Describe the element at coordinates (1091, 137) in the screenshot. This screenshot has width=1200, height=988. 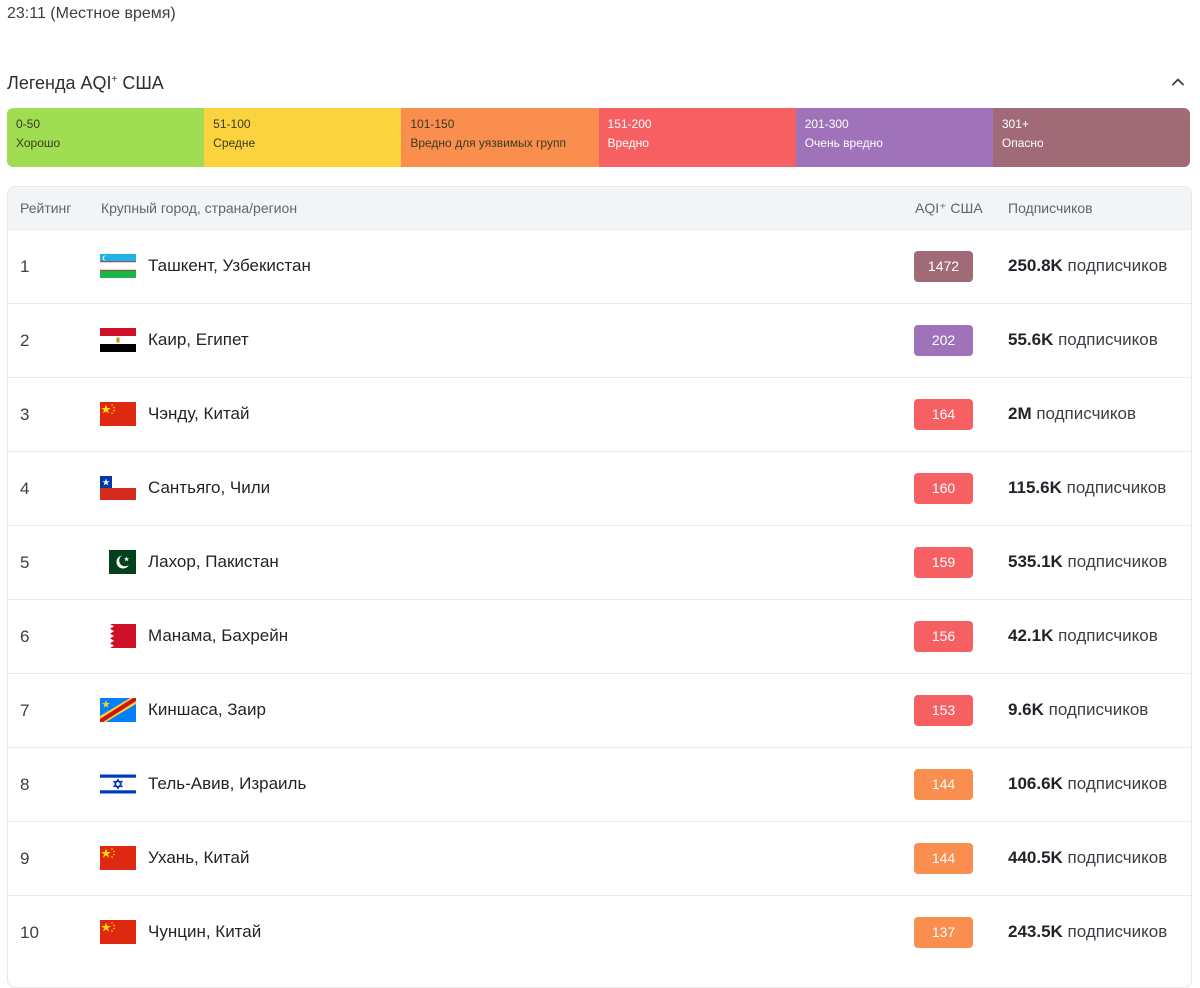
I see `legend-segment-hazardous: 301+ Опасно` at that location.